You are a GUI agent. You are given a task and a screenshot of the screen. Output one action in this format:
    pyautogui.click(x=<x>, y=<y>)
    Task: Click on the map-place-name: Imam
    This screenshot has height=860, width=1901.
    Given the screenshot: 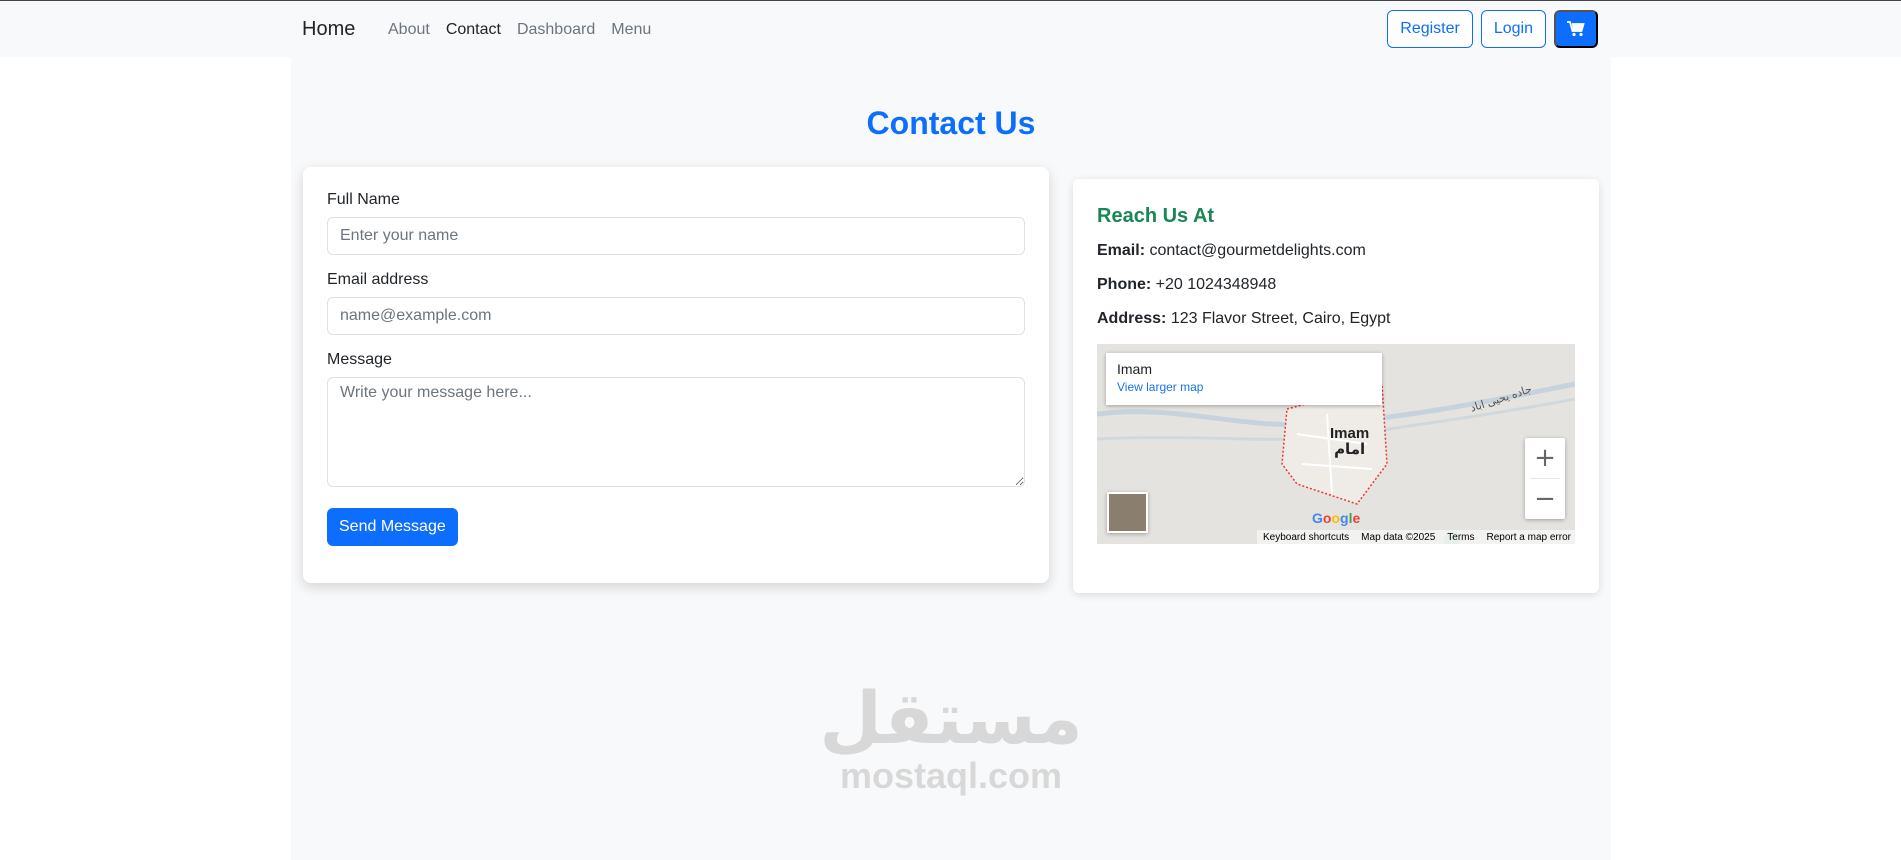 What is the action you would take?
    pyautogui.click(x=1134, y=369)
    